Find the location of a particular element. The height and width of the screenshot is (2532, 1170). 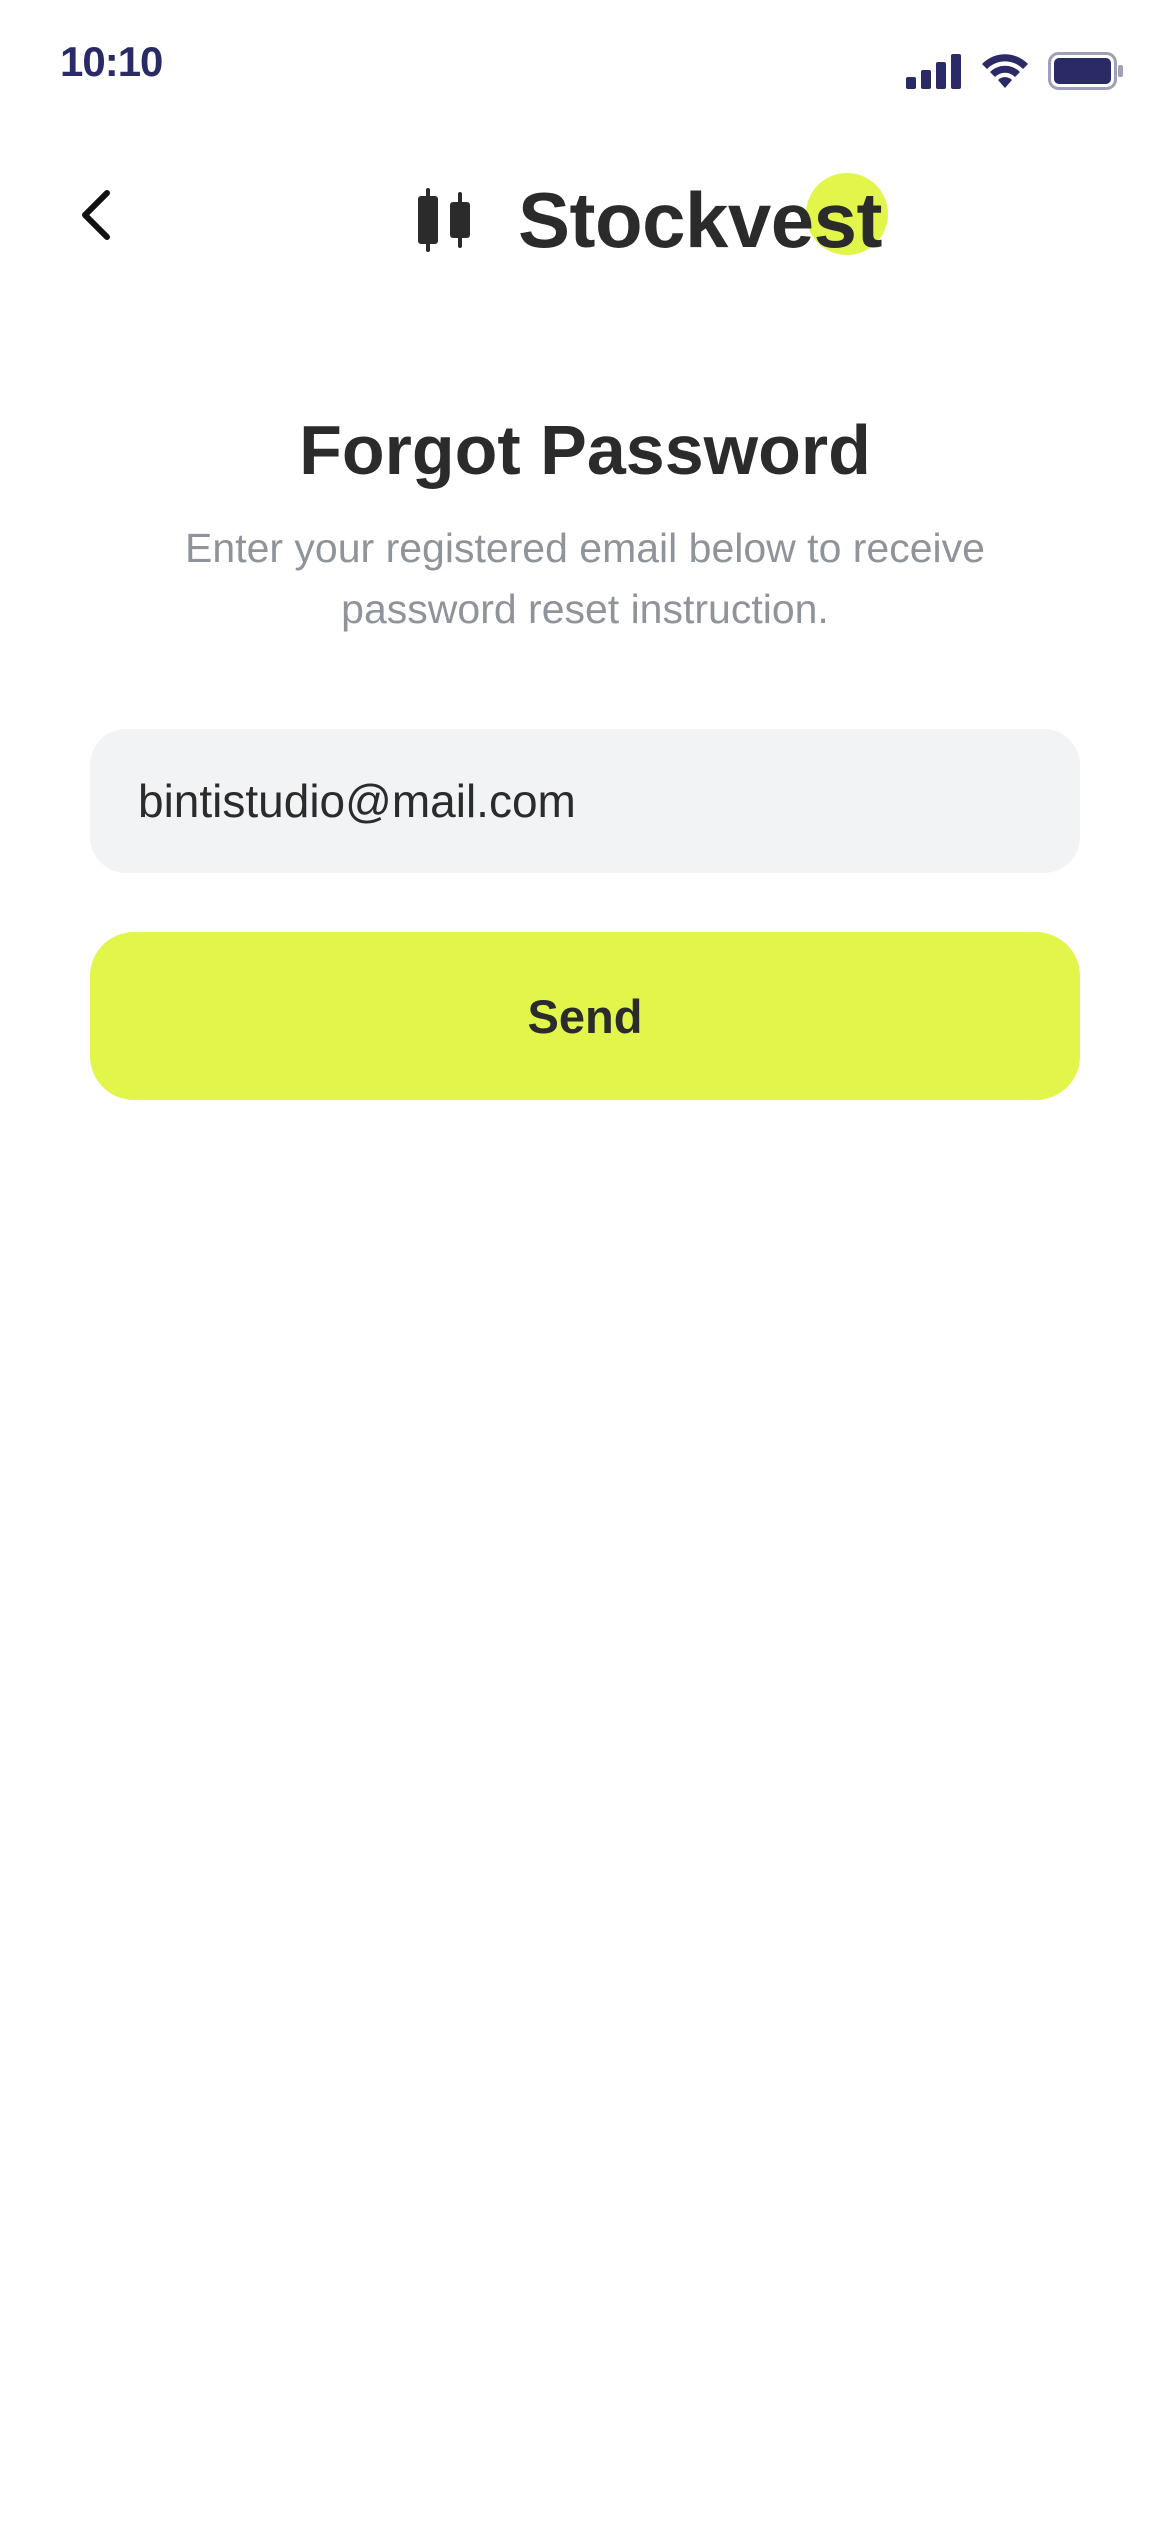

chevron-left-icon is located at coordinates (97, 217).